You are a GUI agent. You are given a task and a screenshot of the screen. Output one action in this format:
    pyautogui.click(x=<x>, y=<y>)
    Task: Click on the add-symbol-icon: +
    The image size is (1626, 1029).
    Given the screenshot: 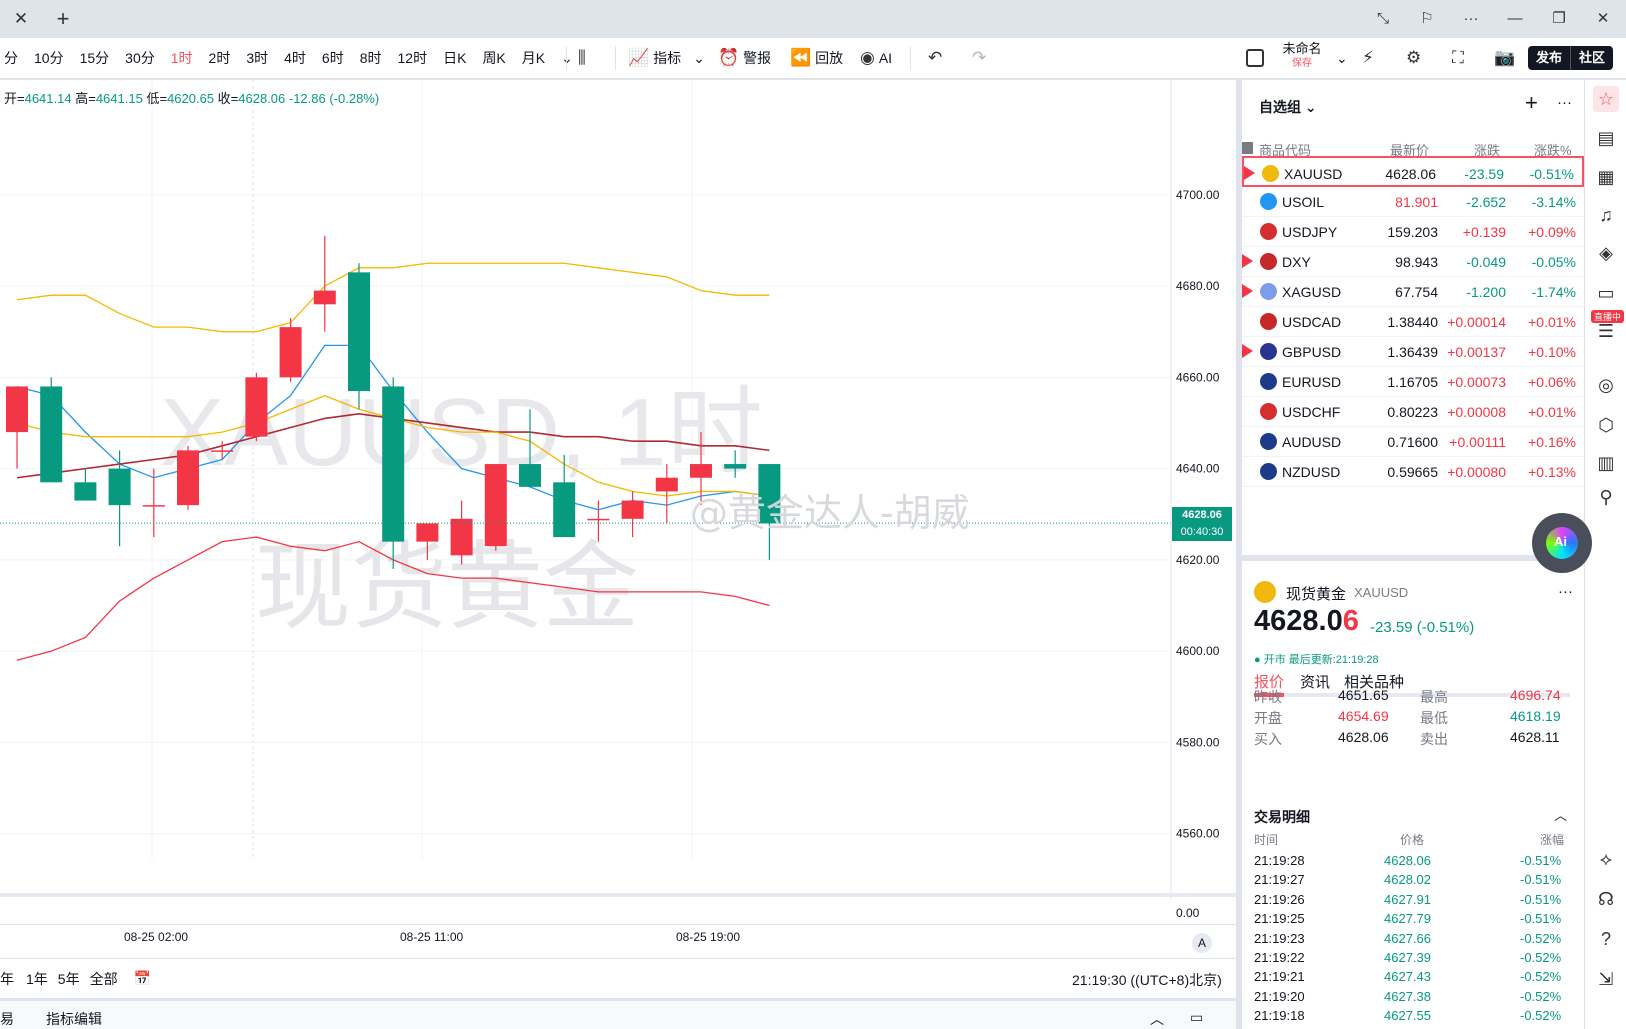 What is the action you would take?
    pyautogui.click(x=1531, y=103)
    